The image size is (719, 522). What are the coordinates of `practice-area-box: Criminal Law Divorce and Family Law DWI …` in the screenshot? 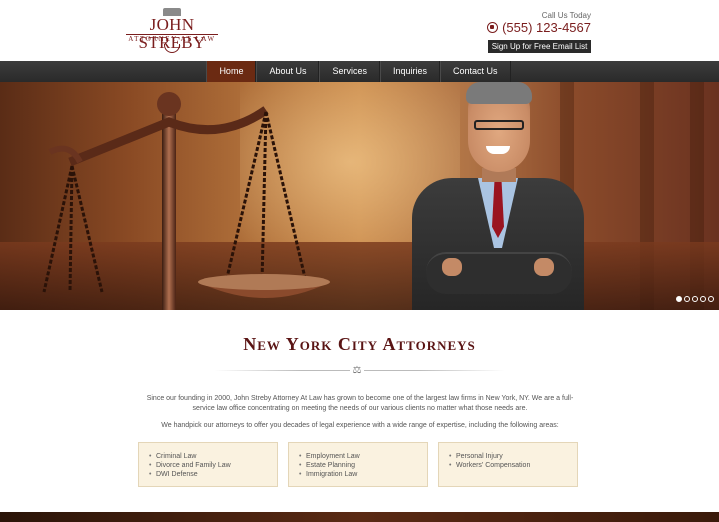 It's located at (208, 464).